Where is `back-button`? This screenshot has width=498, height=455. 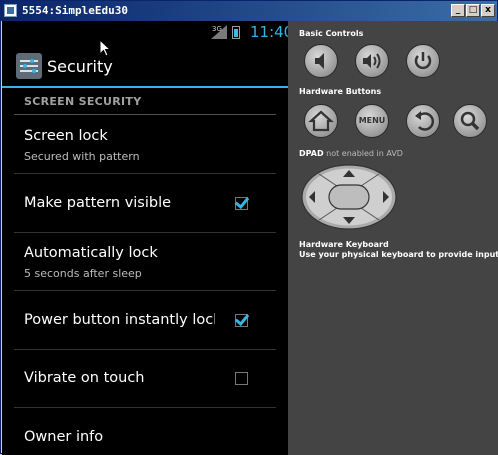 back-button is located at coordinates (423, 121).